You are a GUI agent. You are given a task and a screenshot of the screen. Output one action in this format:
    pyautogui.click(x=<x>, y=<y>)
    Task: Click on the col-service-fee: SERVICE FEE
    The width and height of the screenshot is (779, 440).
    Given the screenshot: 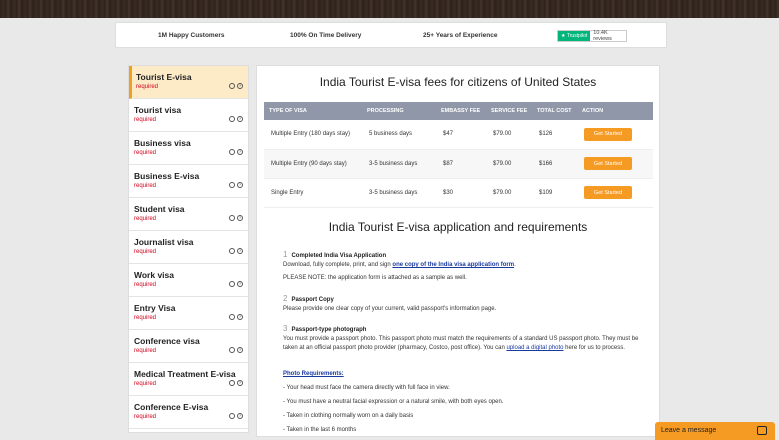 What is the action you would take?
    pyautogui.click(x=509, y=111)
    